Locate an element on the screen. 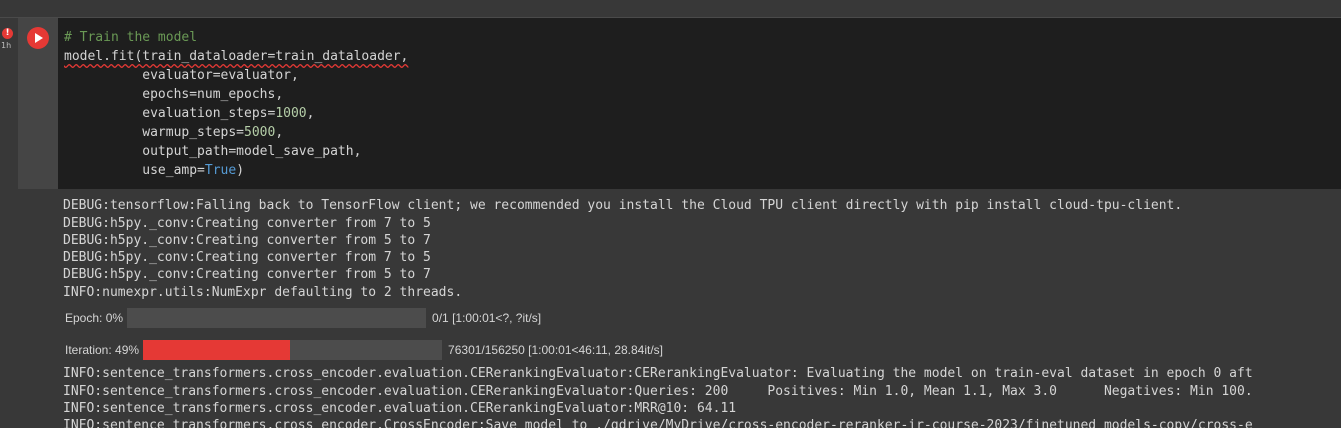 This screenshot has height=428, width=1341. cell-gutter is located at coordinates (9, 223).